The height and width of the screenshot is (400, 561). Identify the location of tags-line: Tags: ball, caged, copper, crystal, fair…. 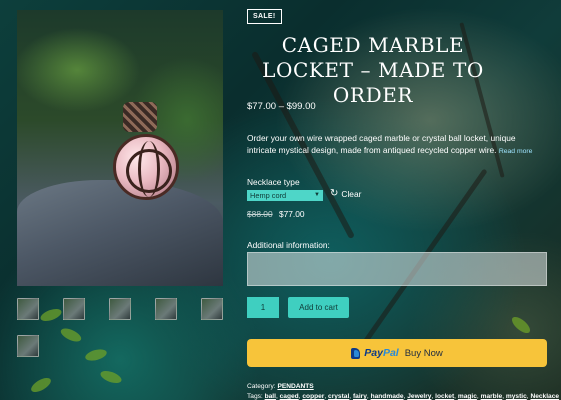
(403, 396).